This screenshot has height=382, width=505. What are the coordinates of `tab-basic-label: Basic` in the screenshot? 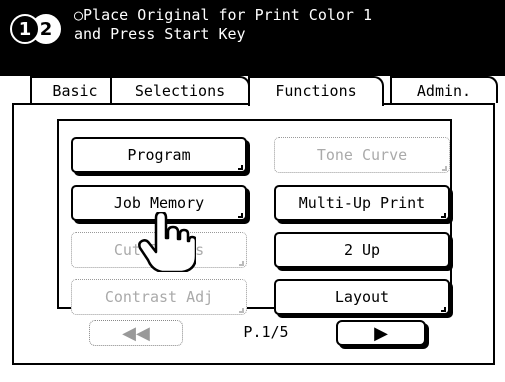 It's located at (75, 91).